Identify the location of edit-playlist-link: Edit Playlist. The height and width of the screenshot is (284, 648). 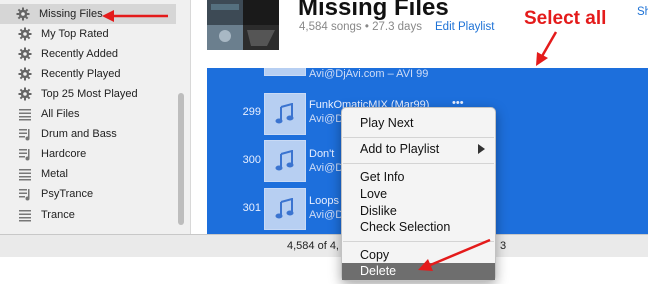
(464, 27).